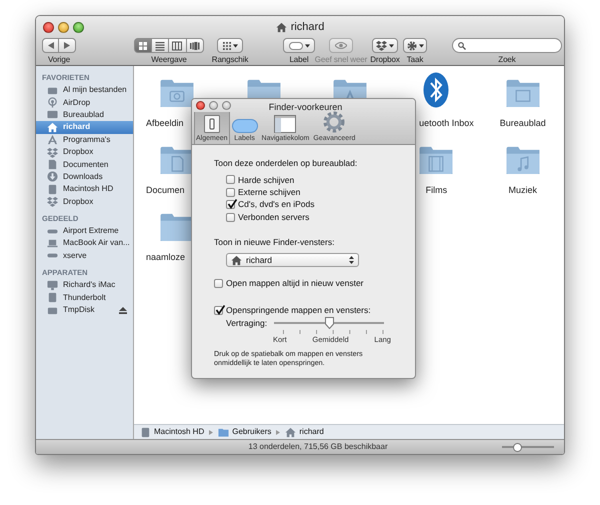 The width and height of the screenshot is (600, 505). I want to click on path-item: richard, so click(304, 432).